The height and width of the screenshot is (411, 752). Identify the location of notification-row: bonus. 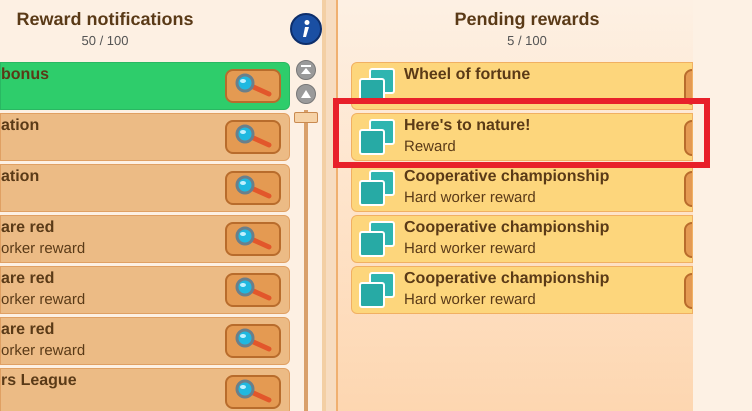
(145, 86).